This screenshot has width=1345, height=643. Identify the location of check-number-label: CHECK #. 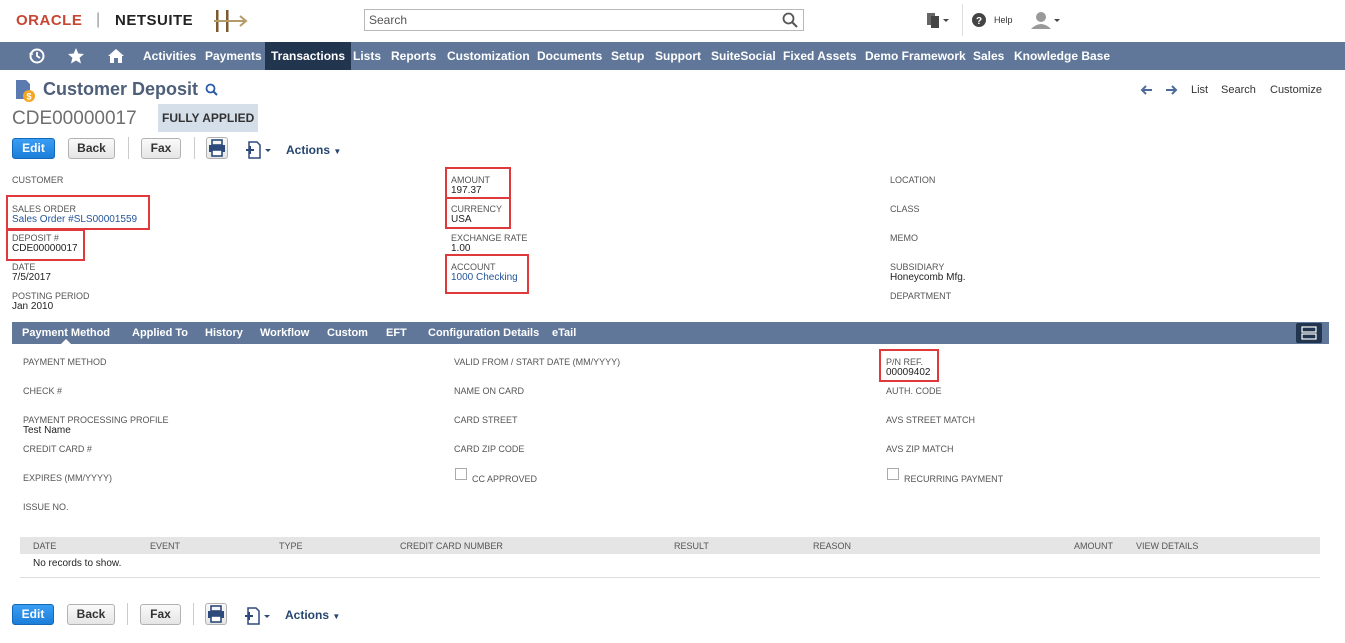
(43, 391).